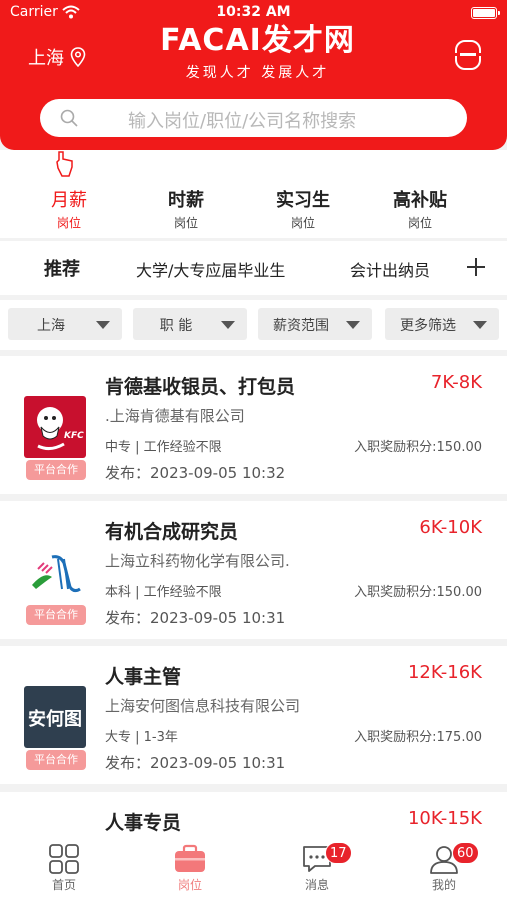 Image resolution: width=507 pixels, height=900 pixels. What do you see at coordinates (444, 818) in the screenshot?
I see `job-salary: 10K-15K` at bounding box center [444, 818].